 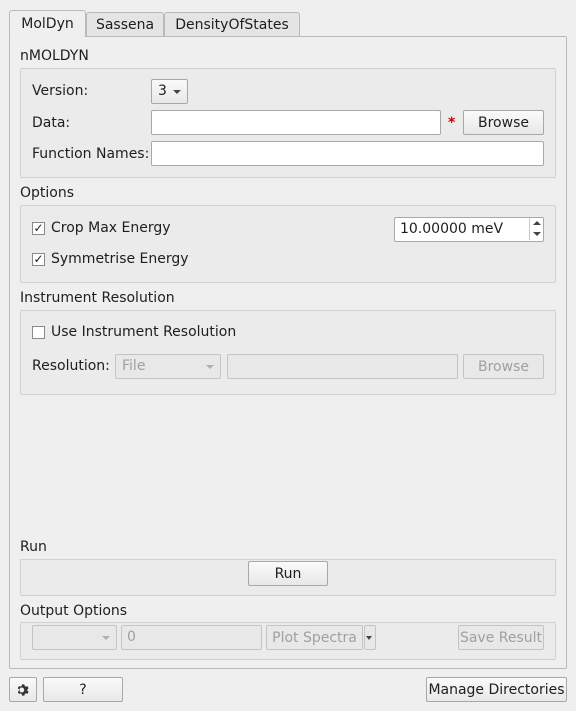 I want to click on data-browse-button: Browse, so click(x=503, y=122).